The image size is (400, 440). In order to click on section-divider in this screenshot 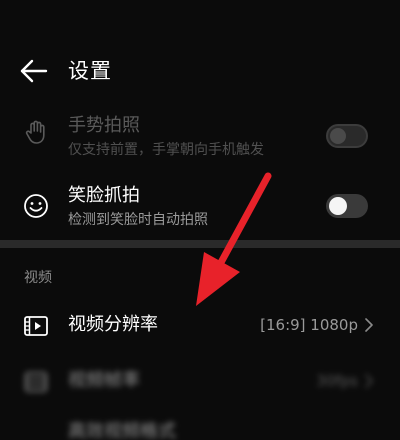, I will do `click(200, 244)`.